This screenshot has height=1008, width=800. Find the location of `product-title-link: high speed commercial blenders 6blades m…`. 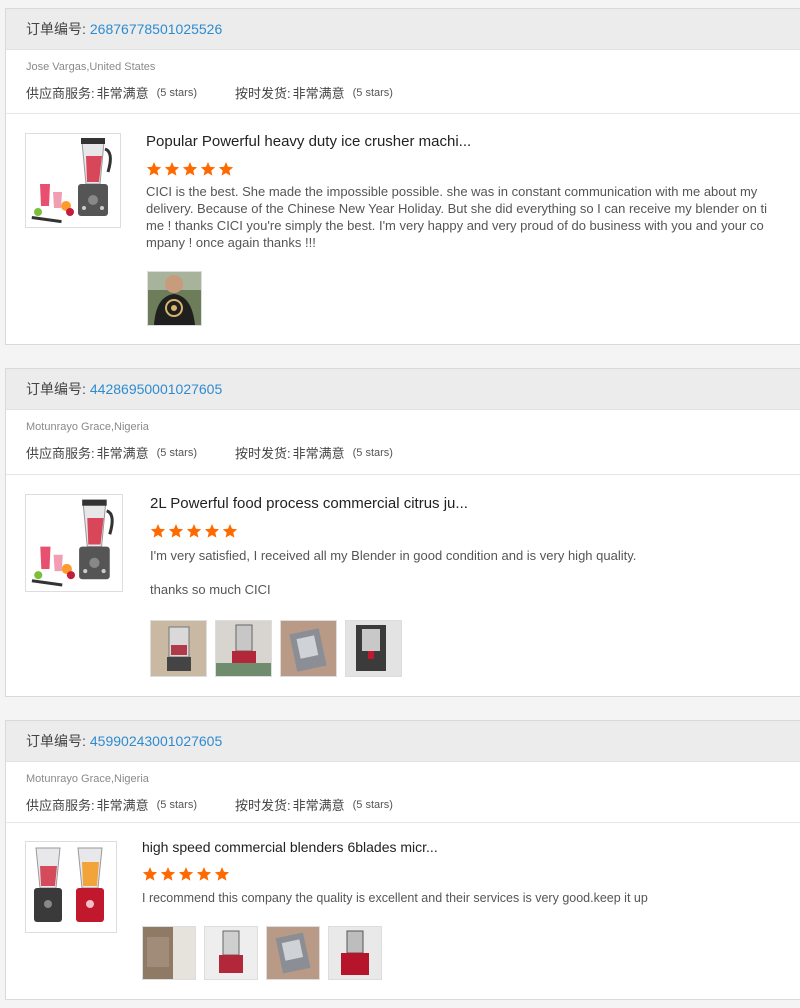

product-title-link: high speed commercial blenders 6blades m… is located at coordinates (463, 847).